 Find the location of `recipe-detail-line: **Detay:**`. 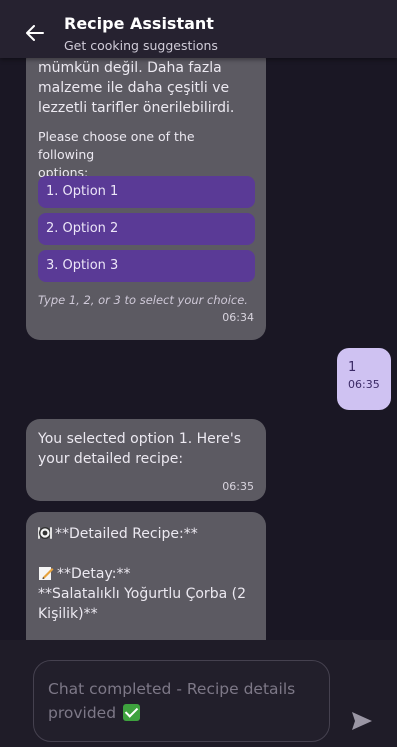

recipe-detail-line: **Detay:** is located at coordinates (146, 574).